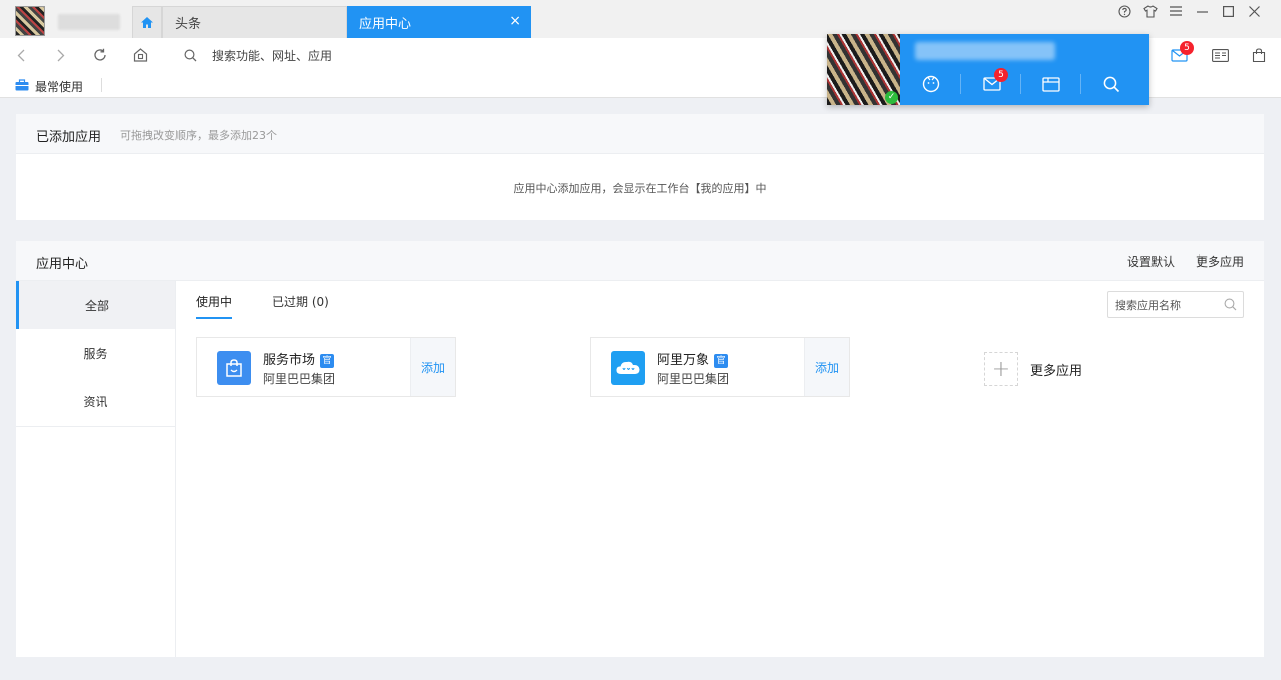 This screenshot has width=1281, height=680. I want to click on browser-window-icon, so click(1051, 84).